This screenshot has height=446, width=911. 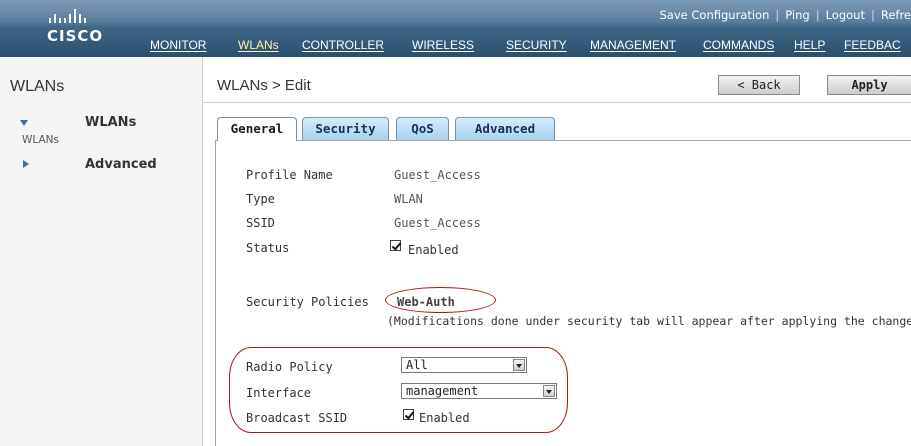 I want to click on security-policies-label: Security Policies, so click(x=307, y=302).